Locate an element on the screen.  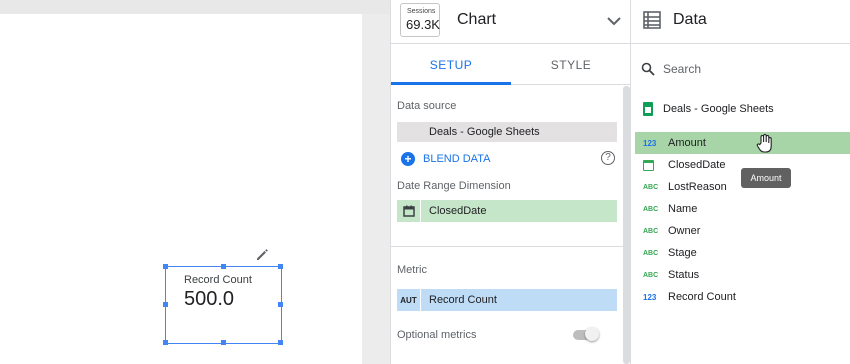
chart-header: Sessions 69.3K Chart is located at coordinates (511, 22).